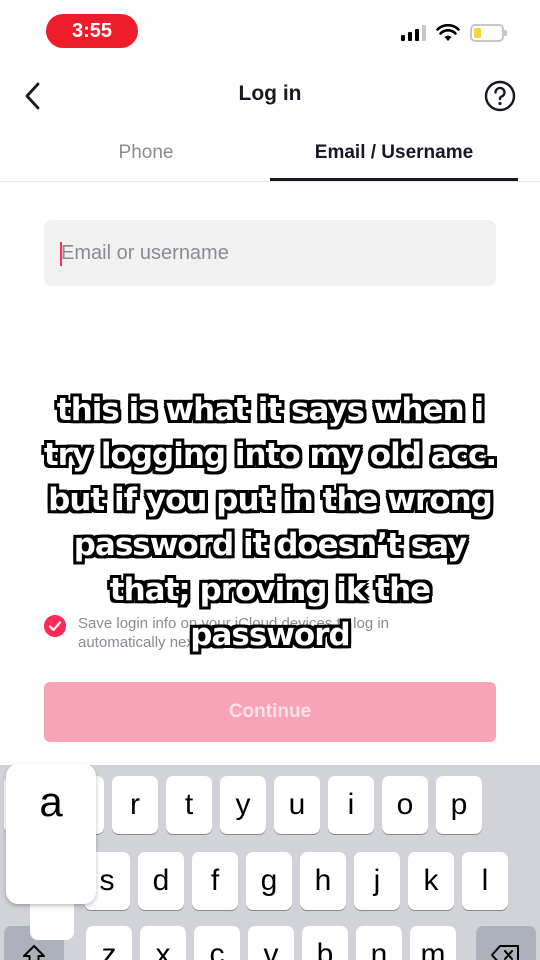 This screenshot has height=960, width=540. Describe the element at coordinates (270, 93) in the screenshot. I see `page-title: Log in` at that location.